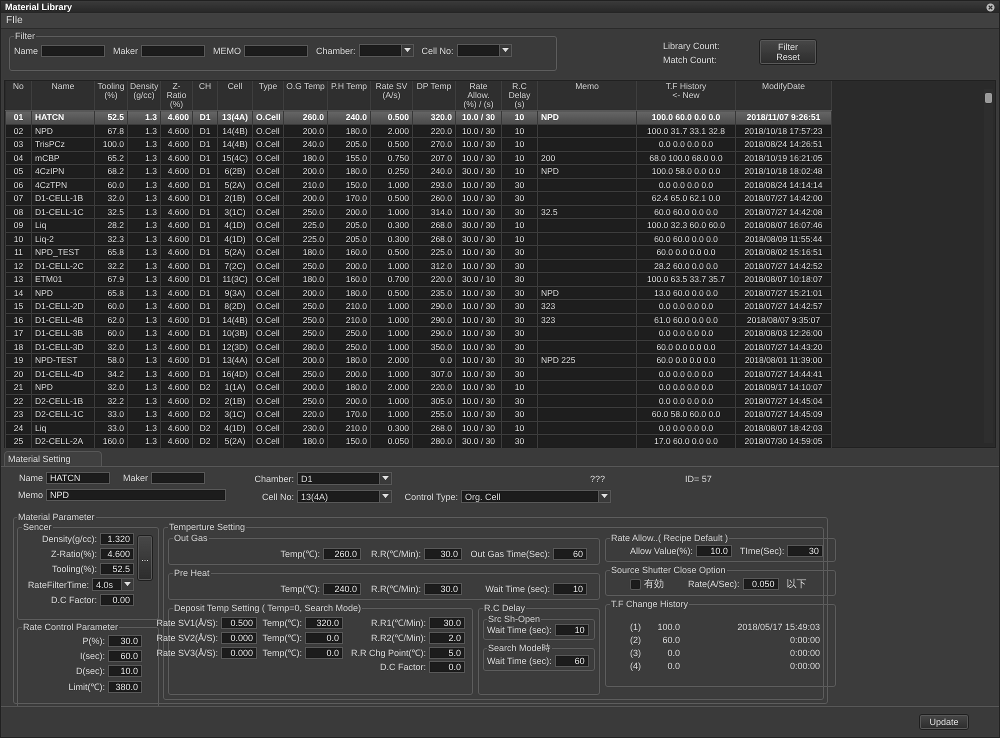 The height and width of the screenshot is (738, 1000). I want to click on input-field: HATCN, so click(78, 478).